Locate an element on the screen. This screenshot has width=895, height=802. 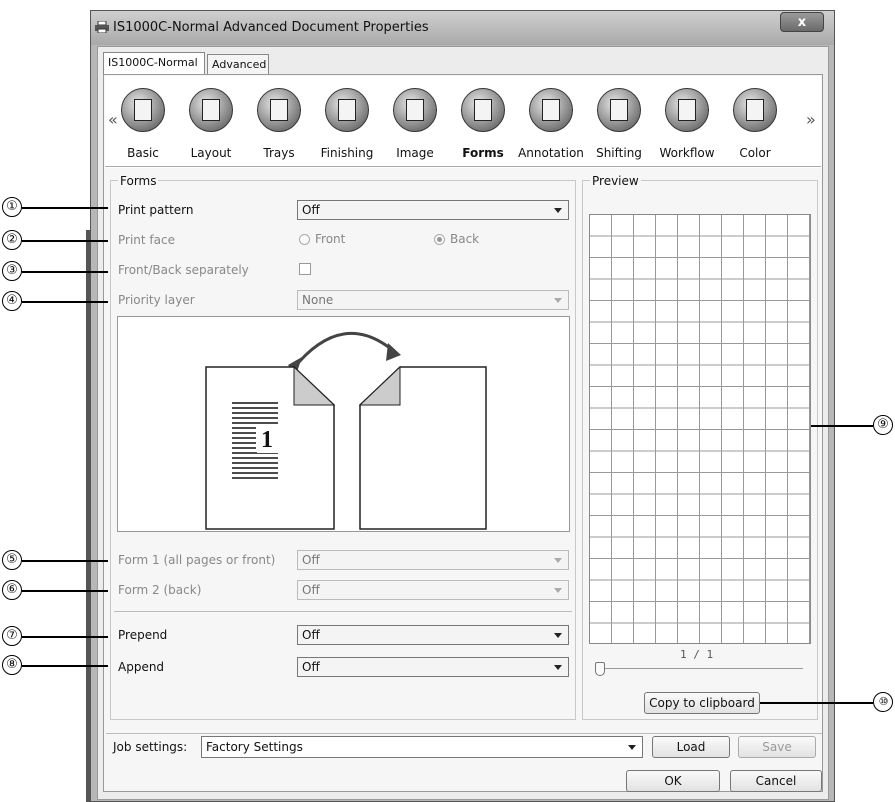
ok-button: OK is located at coordinates (673, 781).